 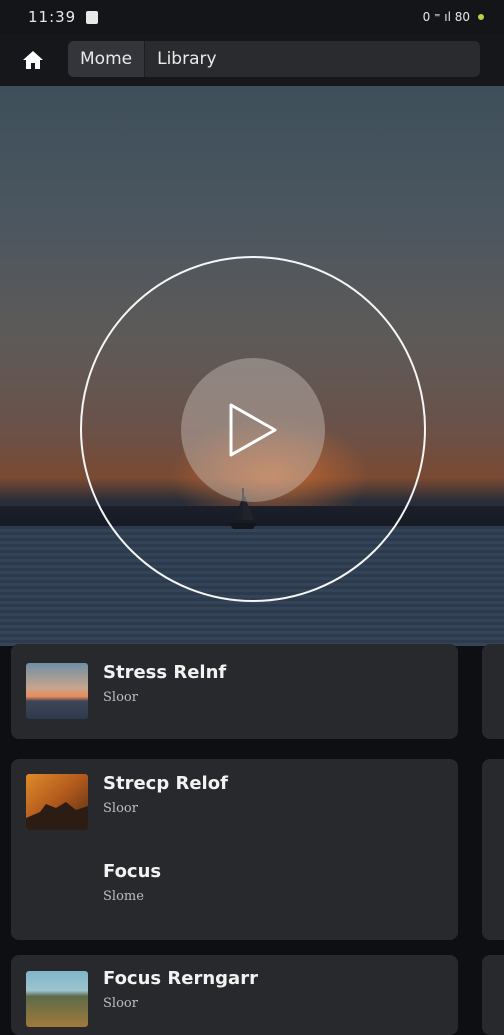 I want to click on top-nav: Mome Library, so click(x=252, y=60).